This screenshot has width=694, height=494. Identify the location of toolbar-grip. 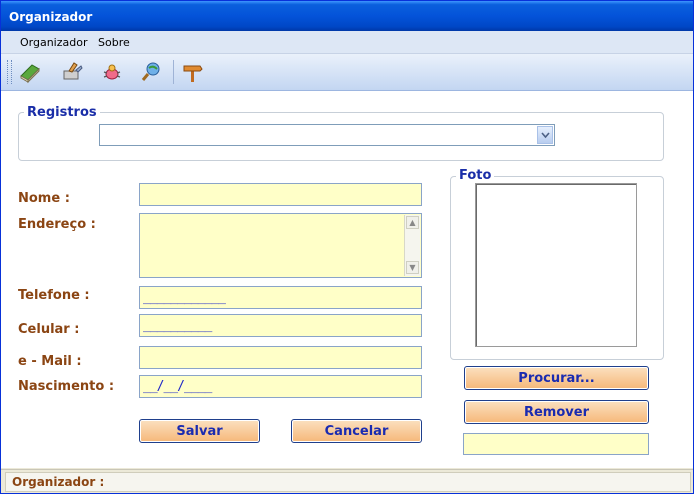
(9, 72).